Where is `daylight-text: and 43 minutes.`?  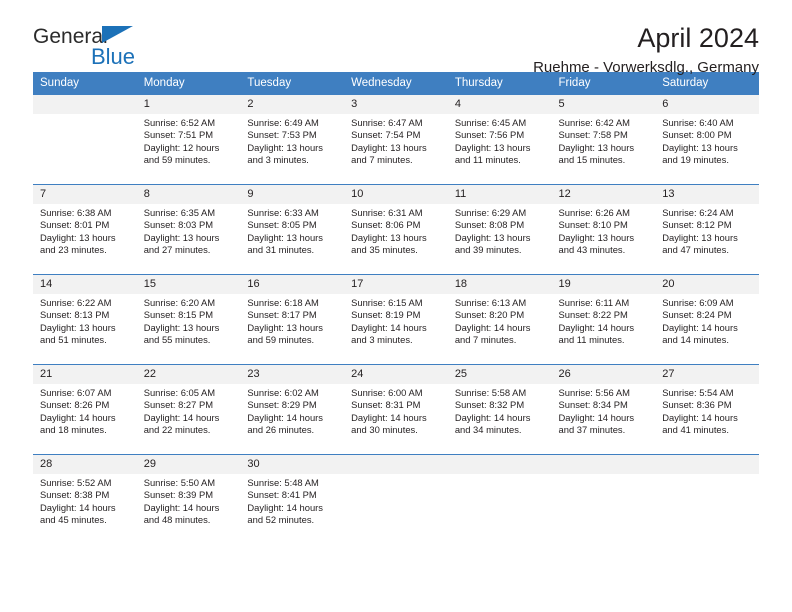
daylight-text: and 43 minutes. is located at coordinates (592, 250).